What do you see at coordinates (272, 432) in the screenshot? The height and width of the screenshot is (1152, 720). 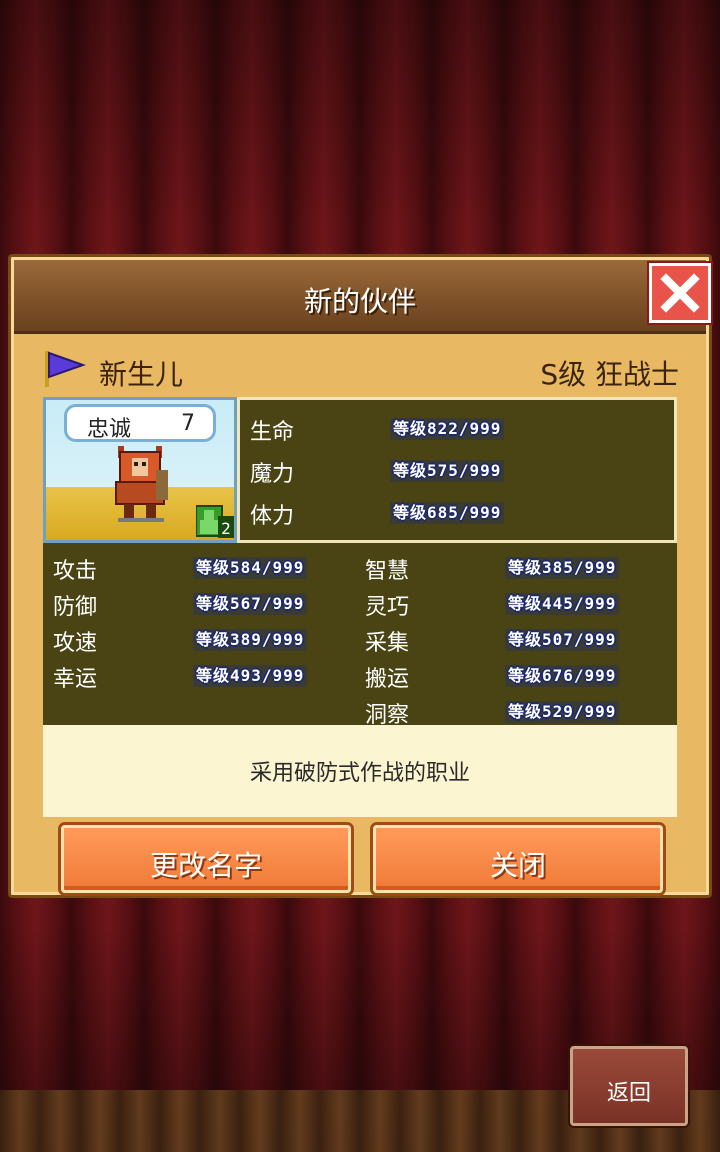 I see `stat-name: 生命` at bounding box center [272, 432].